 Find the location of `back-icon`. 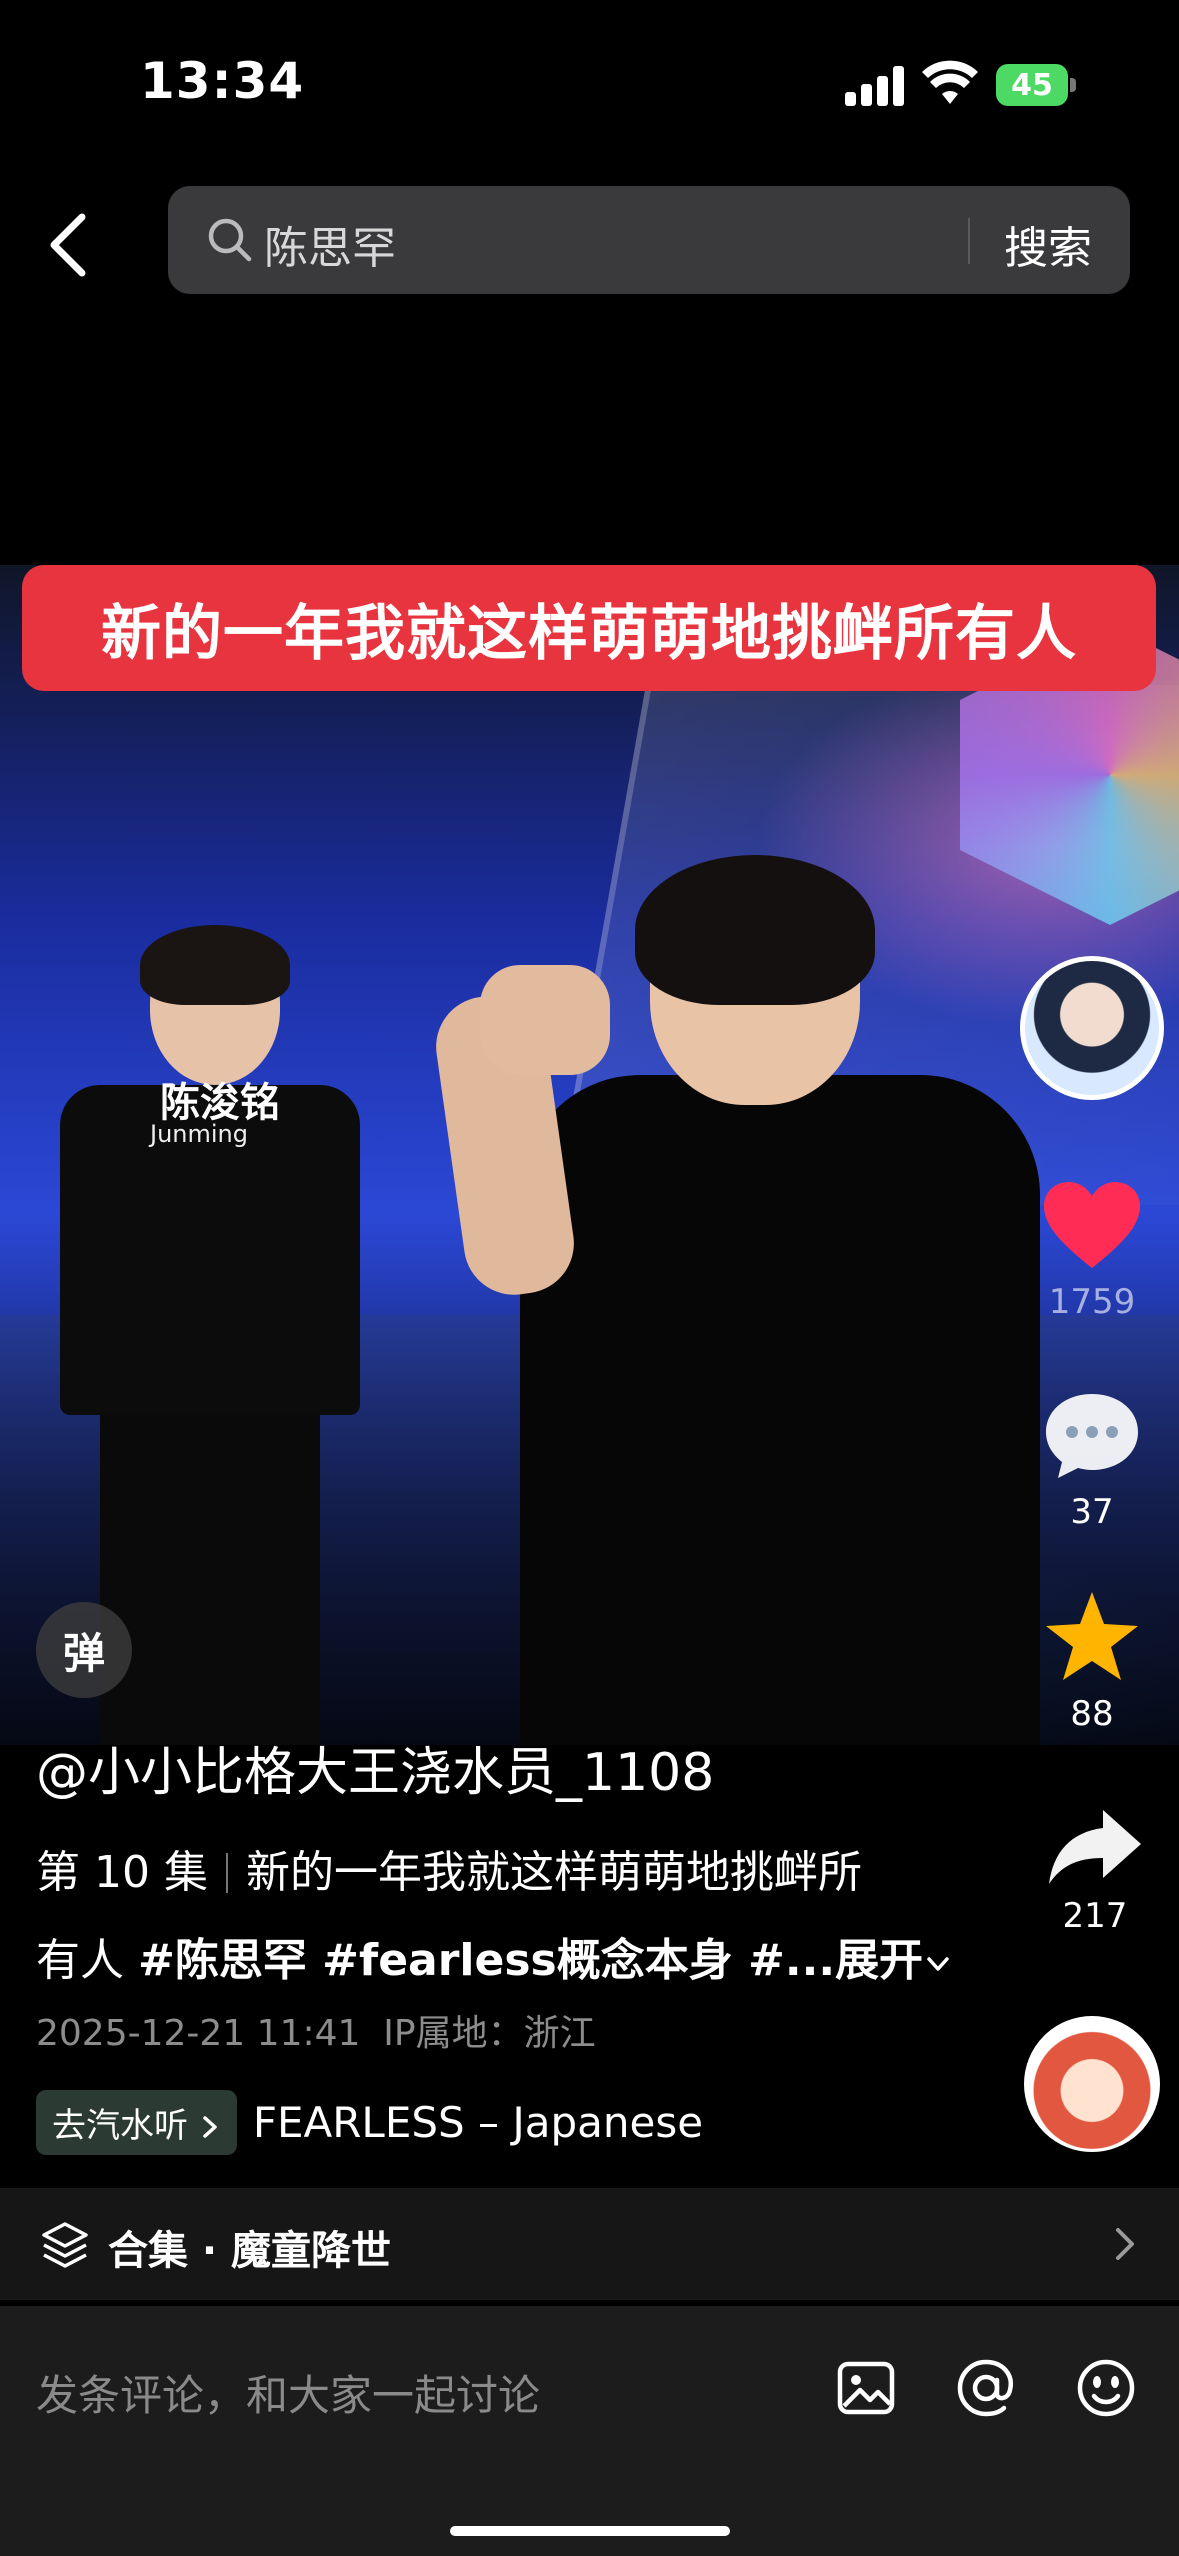

back-icon is located at coordinates (70, 245).